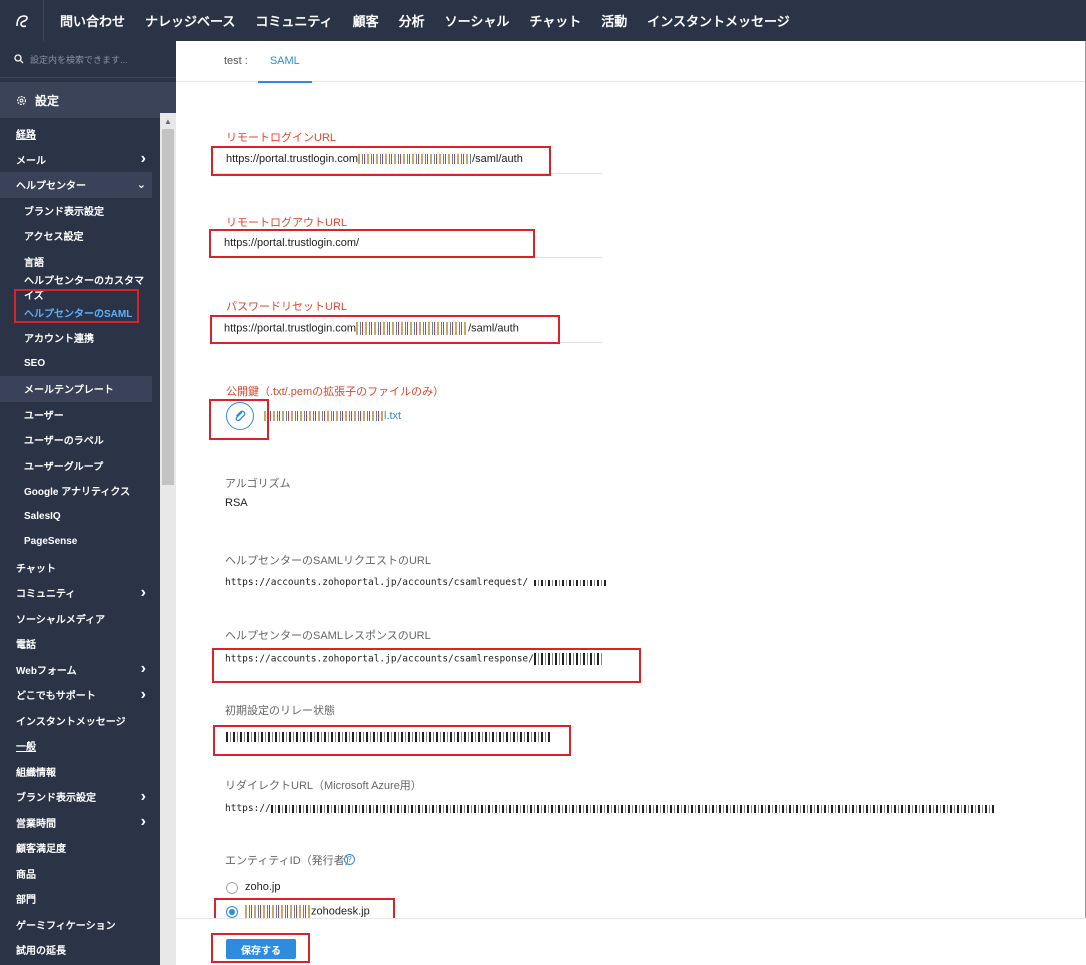 This screenshot has height=965, width=1086. What do you see at coordinates (31, 161) in the screenshot?
I see `sidebar-item-label: メール` at bounding box center [31, 161].